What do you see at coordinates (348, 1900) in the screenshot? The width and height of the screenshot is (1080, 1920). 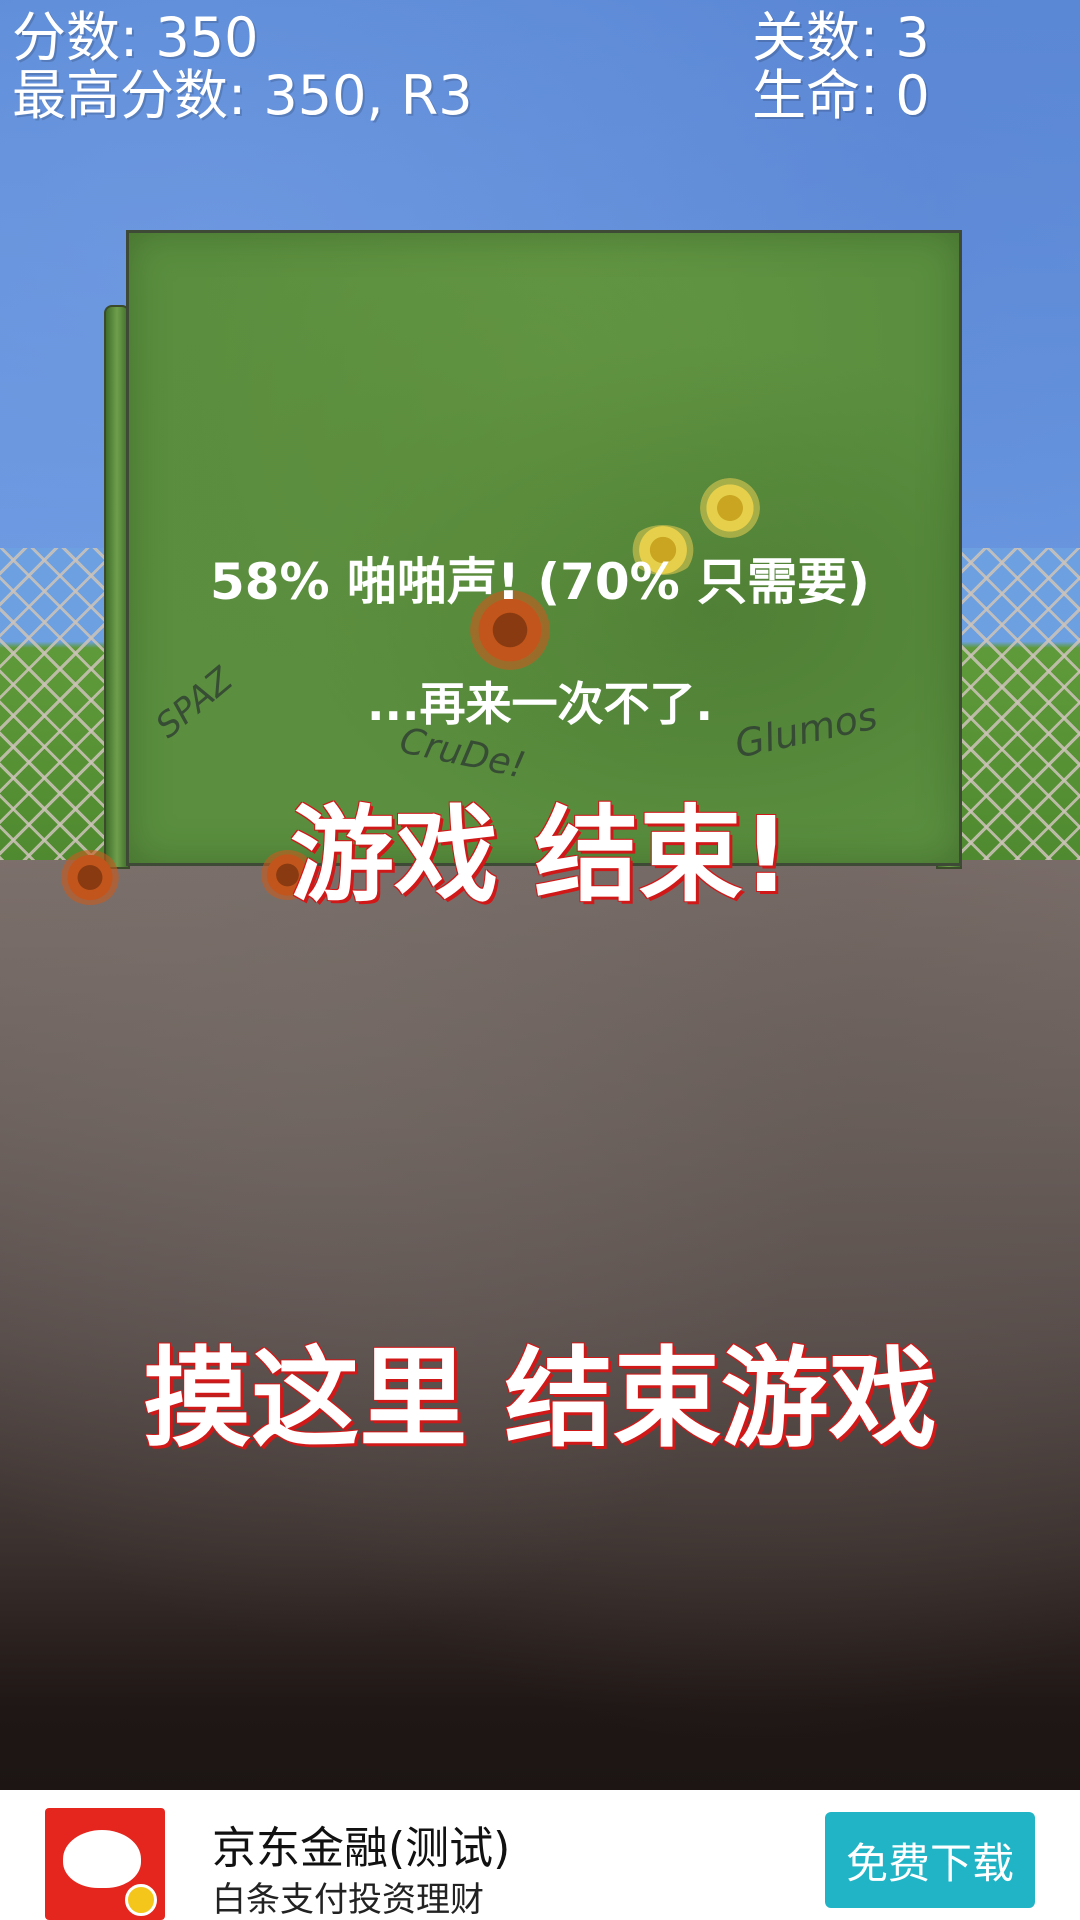 I see `ad-subtitle: 白条支付投资理财` at bounding box center [348, 1900].